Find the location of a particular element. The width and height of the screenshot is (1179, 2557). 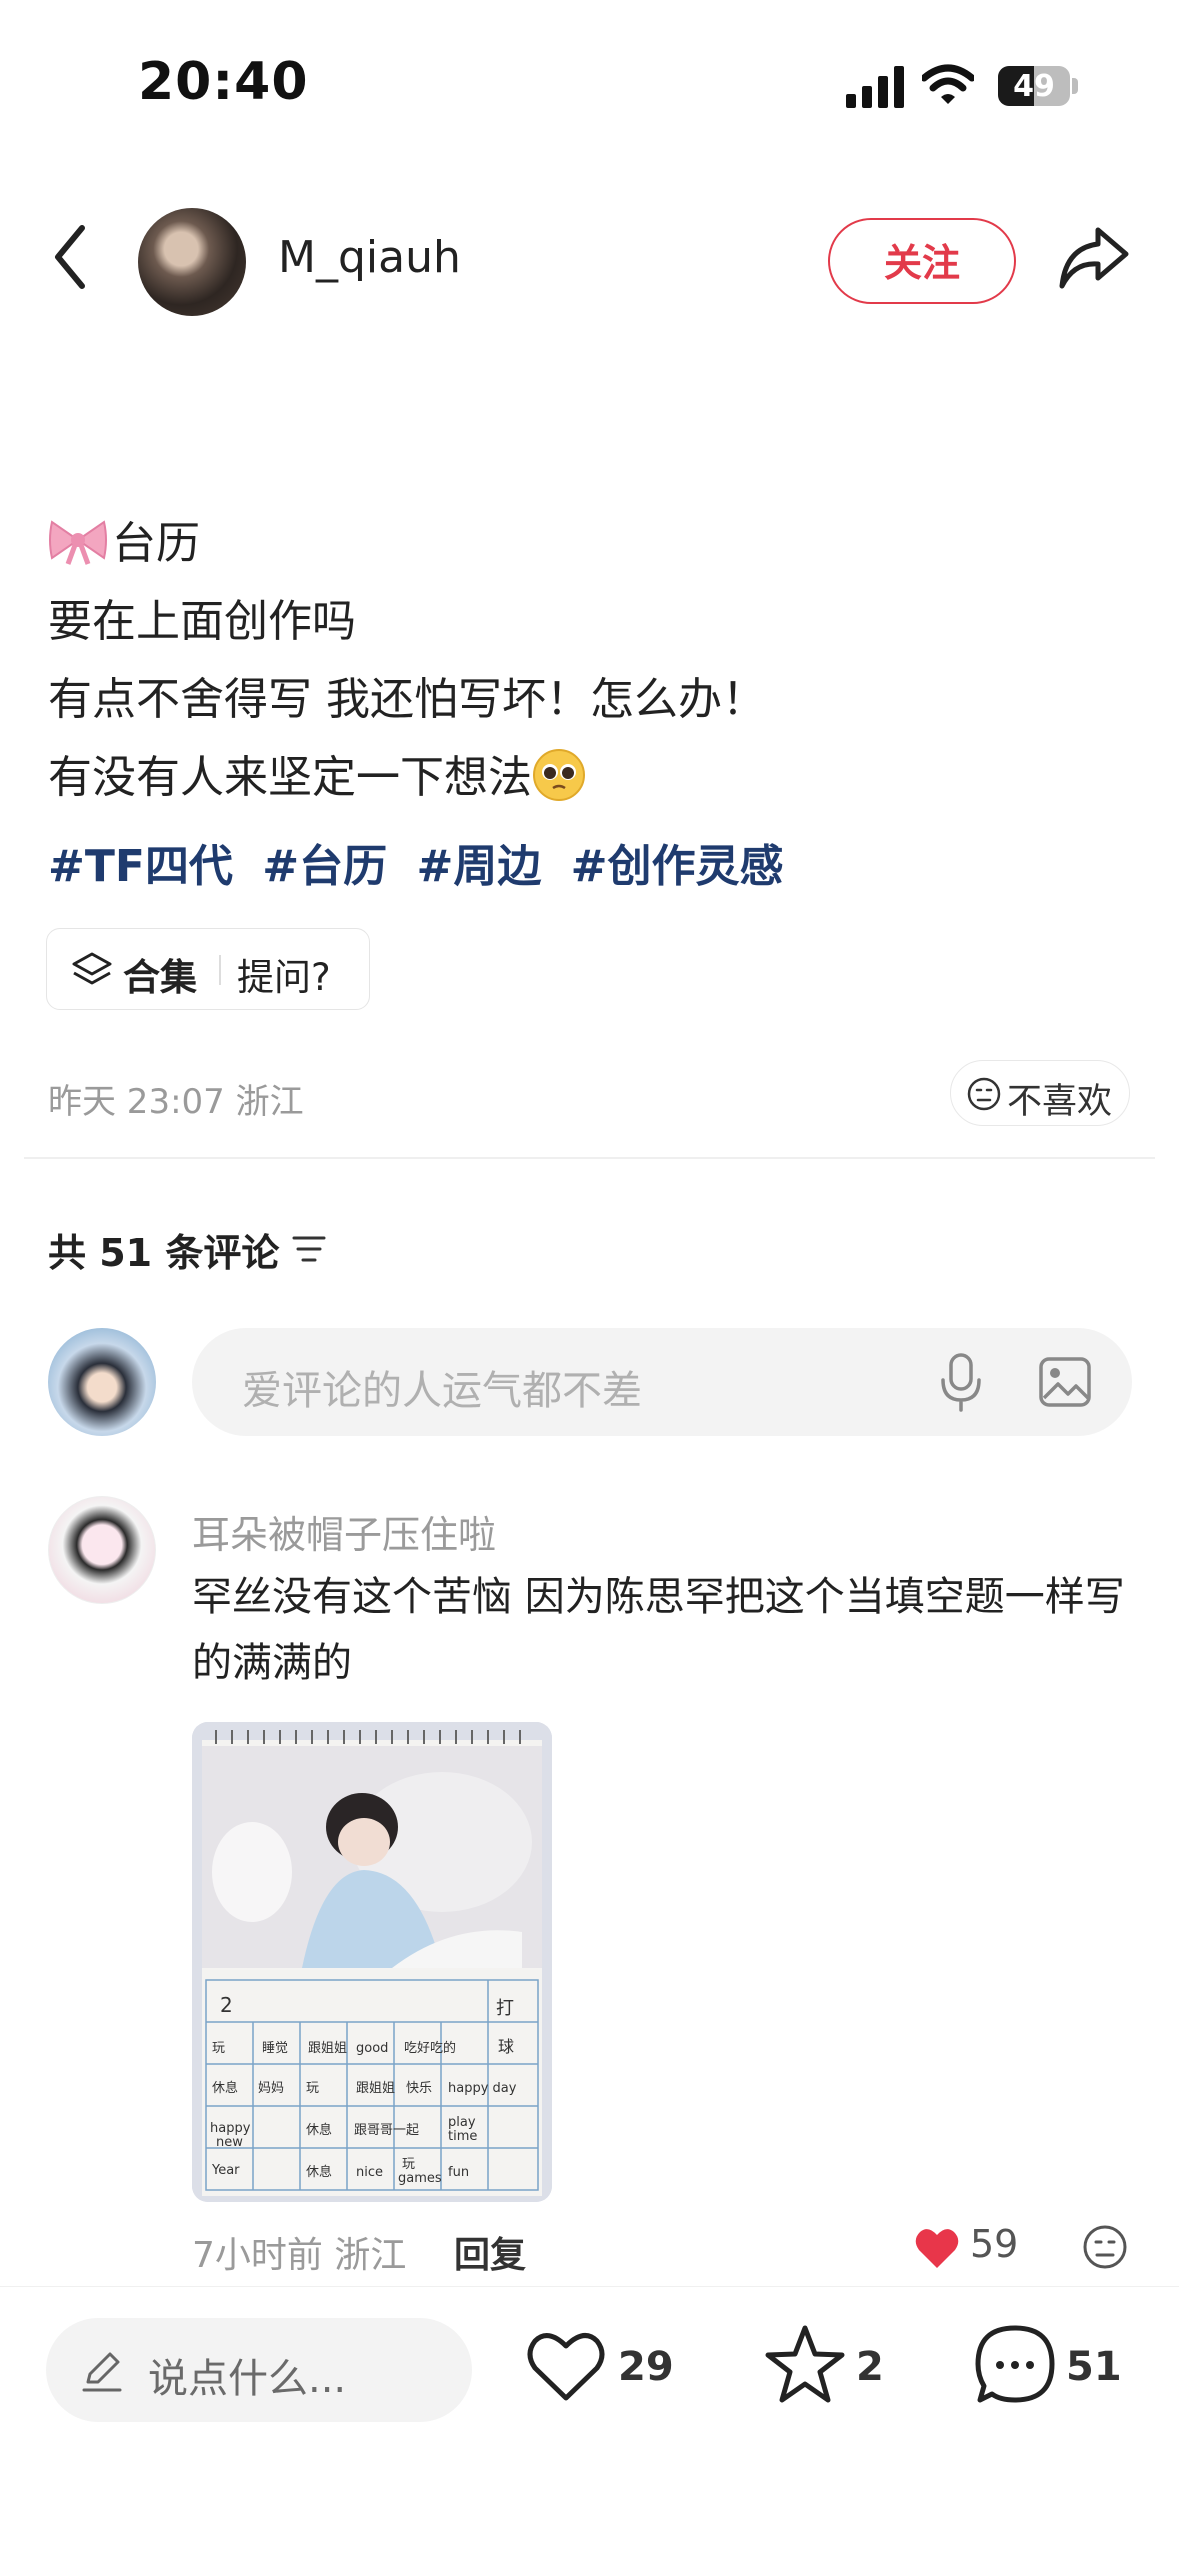

comment-text: 罕丝没有这个苦恼 因为陈思罕把这个当填空题一样写的满满的 is located at coordinates (658, 1630).